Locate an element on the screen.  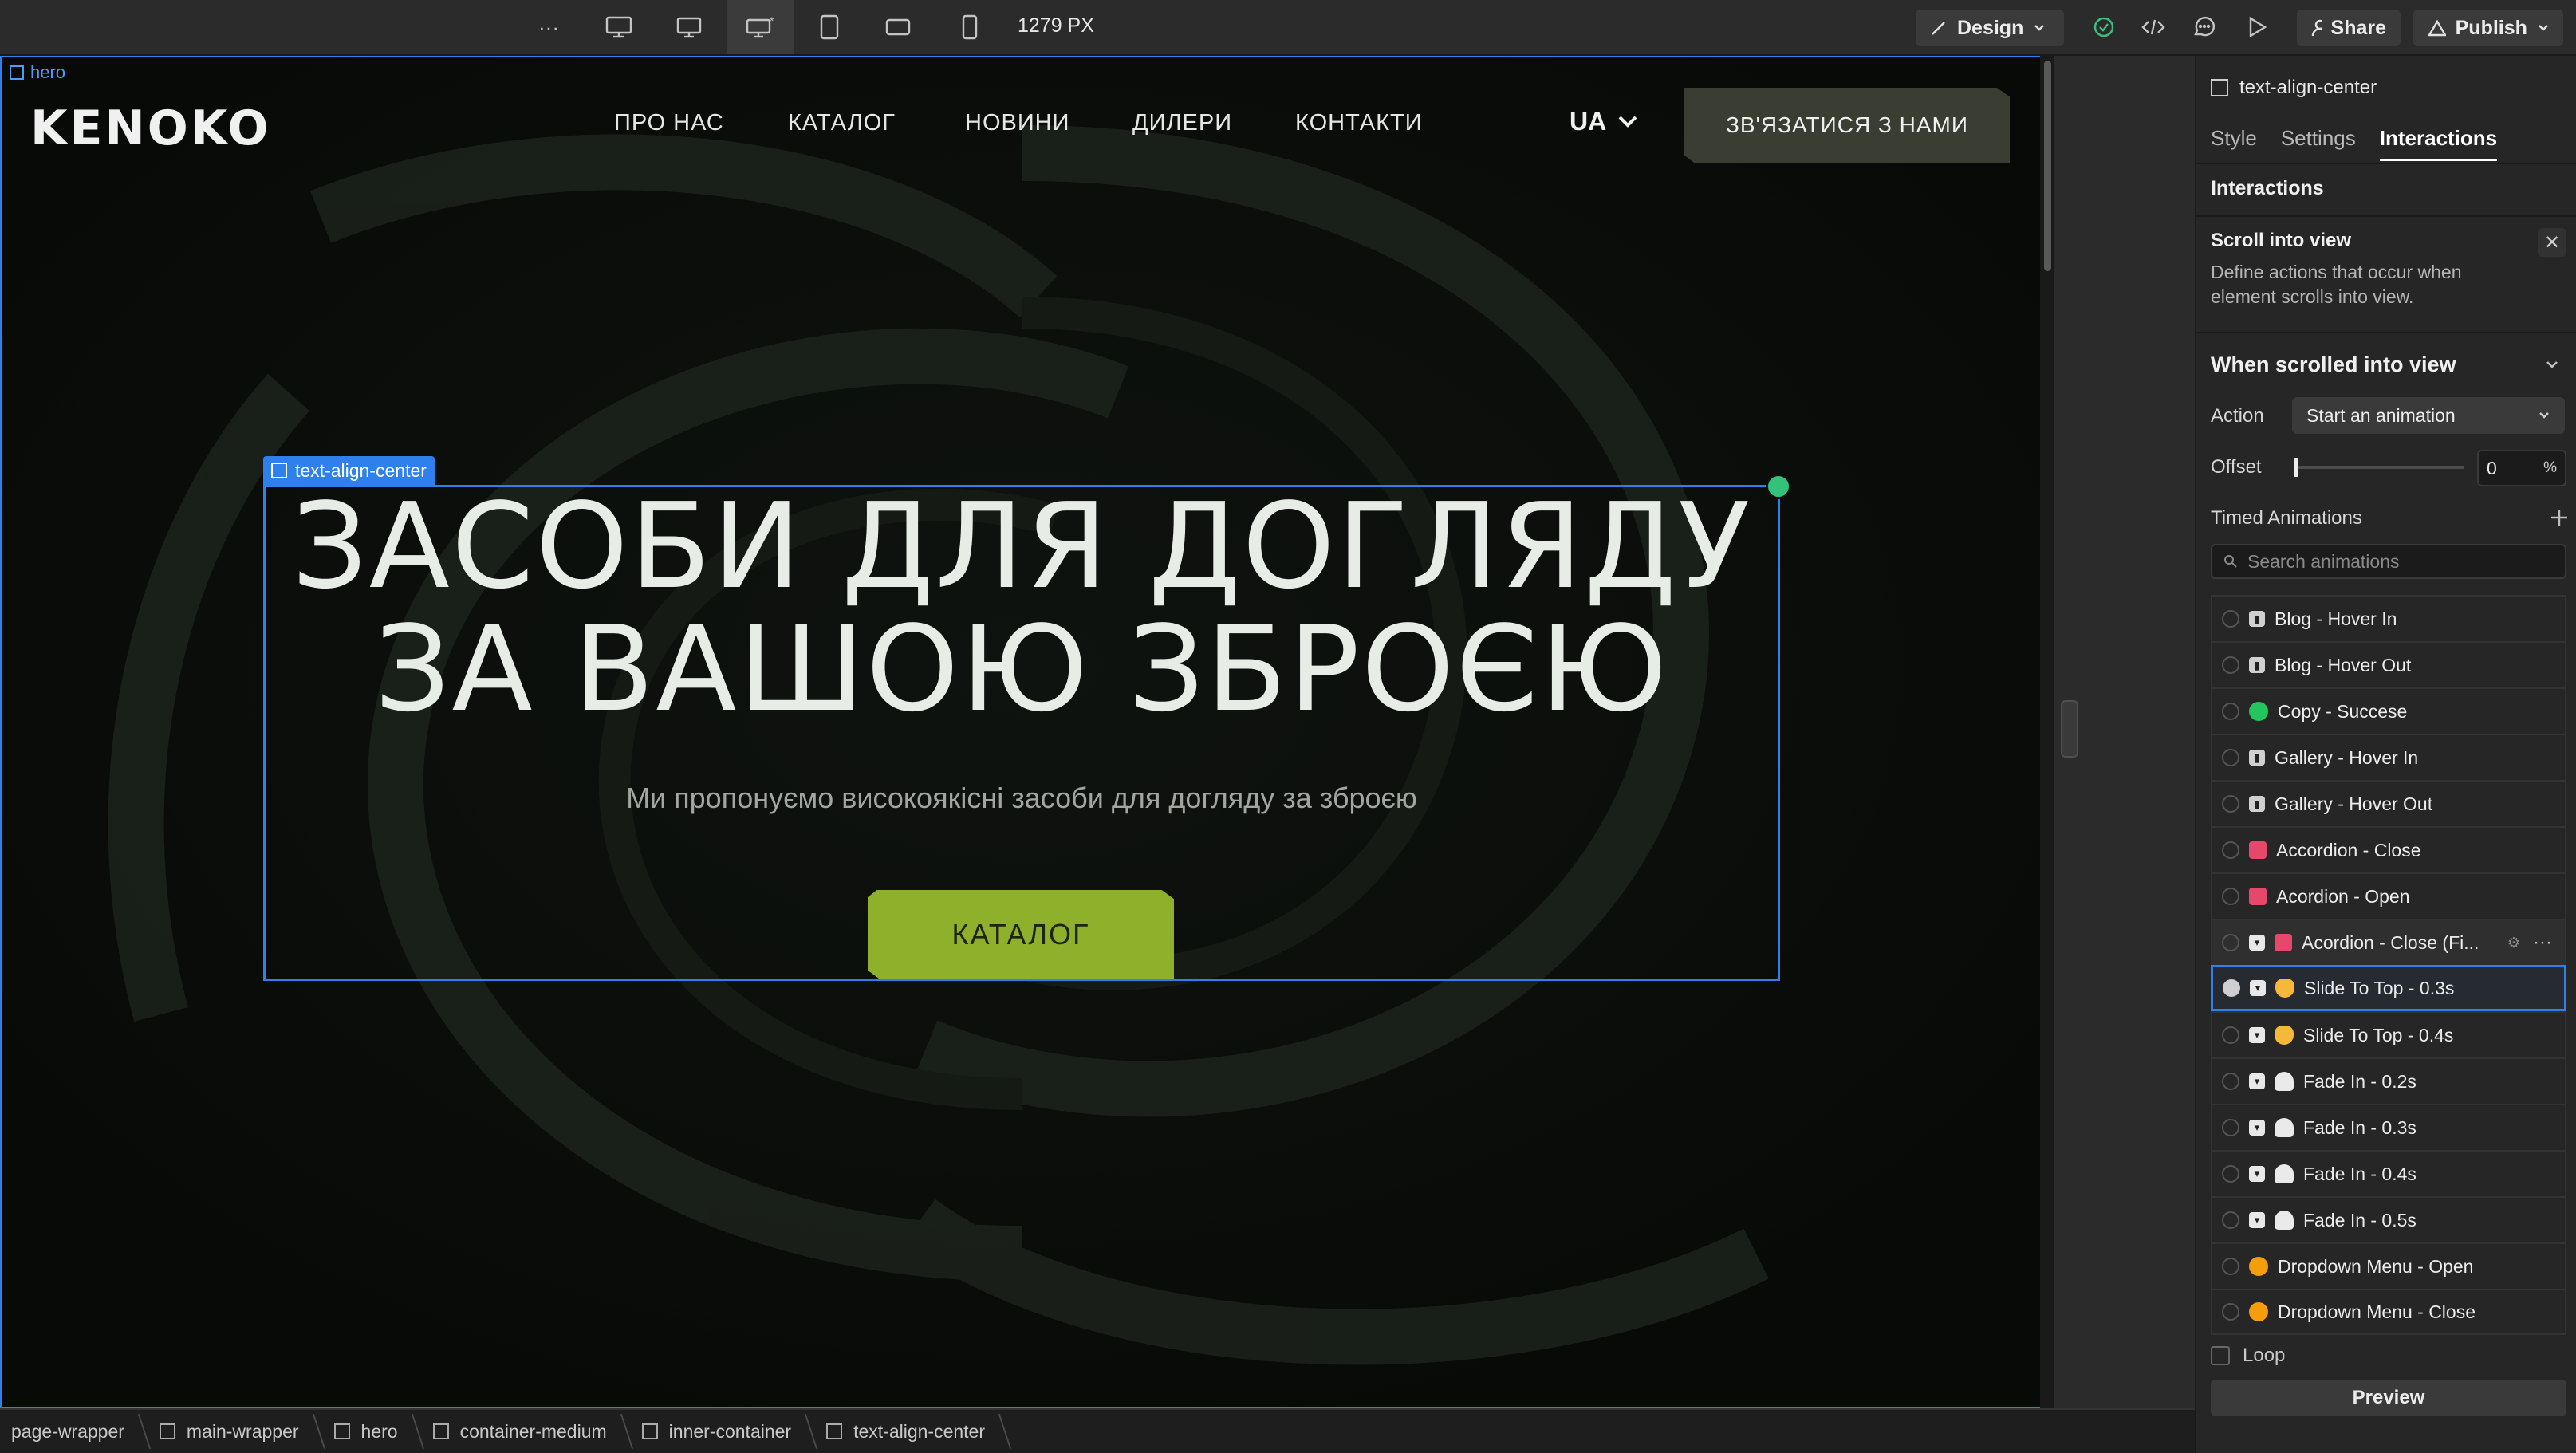
tab-settings: Settings is located at coordinates (2318, 143).